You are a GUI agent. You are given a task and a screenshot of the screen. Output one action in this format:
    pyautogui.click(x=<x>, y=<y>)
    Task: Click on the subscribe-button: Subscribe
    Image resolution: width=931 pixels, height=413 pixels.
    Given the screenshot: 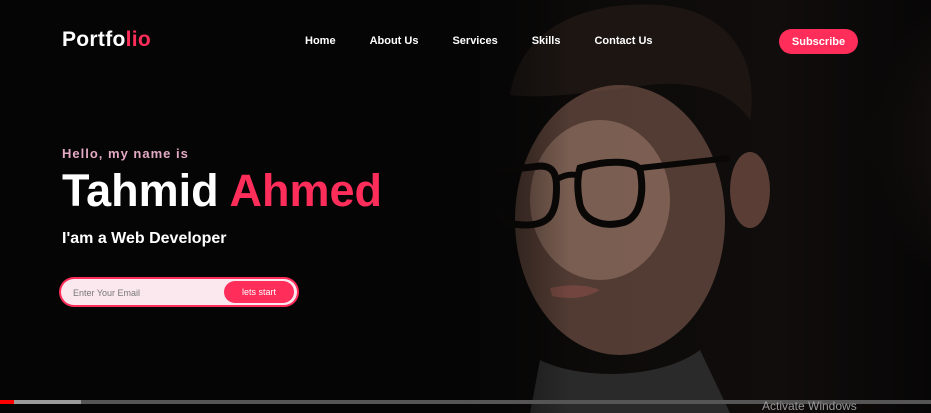 What is the action you would take?
    pyautogui.click(x=818, y=41)
    